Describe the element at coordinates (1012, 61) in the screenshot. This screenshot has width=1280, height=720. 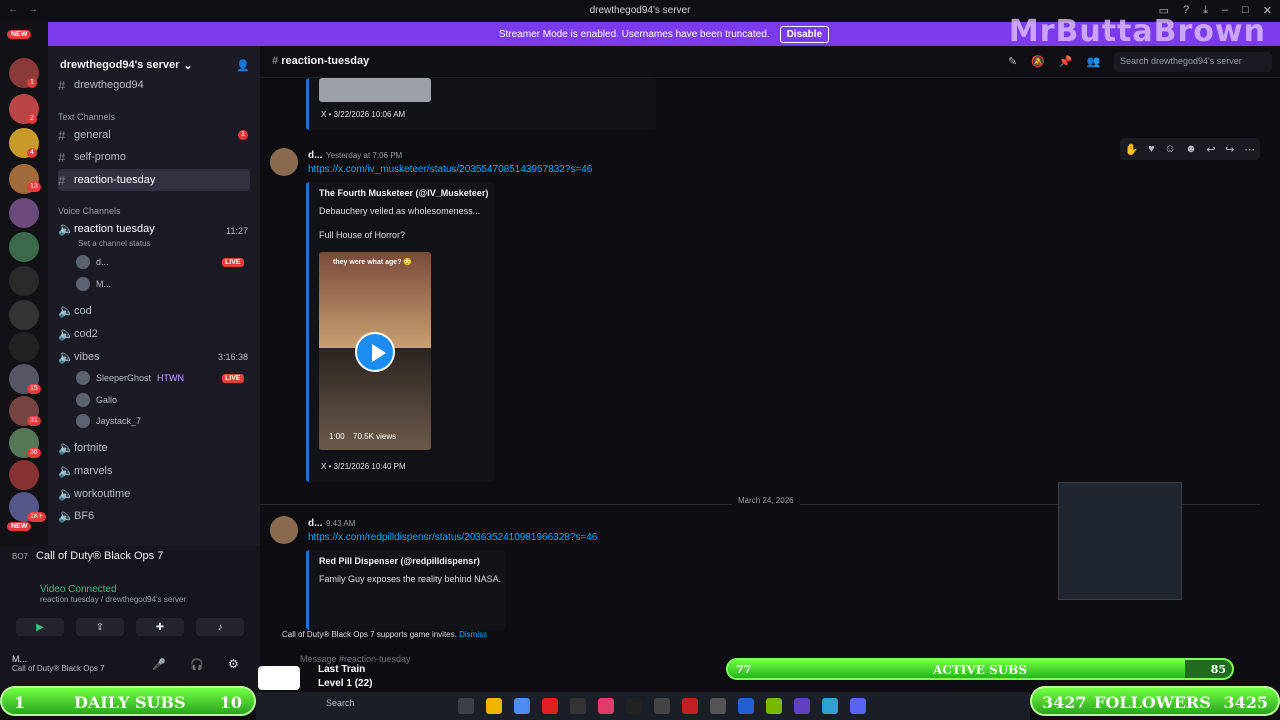
I see `threads-icon: ✎` at that location.